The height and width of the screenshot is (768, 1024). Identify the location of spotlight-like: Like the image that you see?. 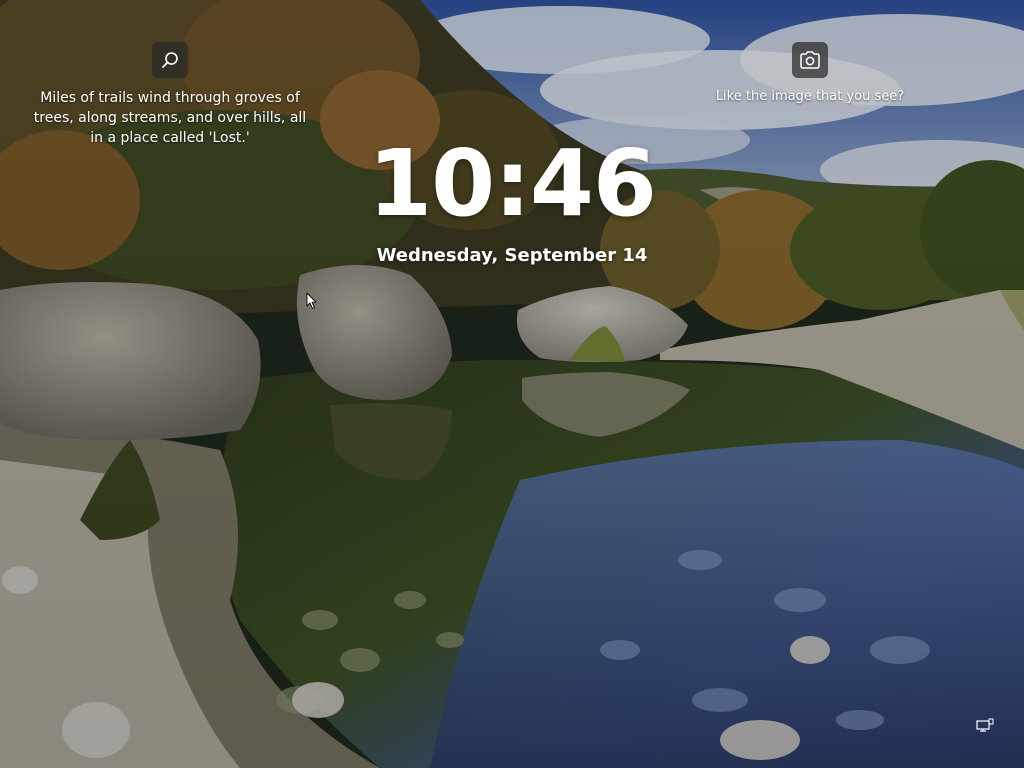
(810, 74).